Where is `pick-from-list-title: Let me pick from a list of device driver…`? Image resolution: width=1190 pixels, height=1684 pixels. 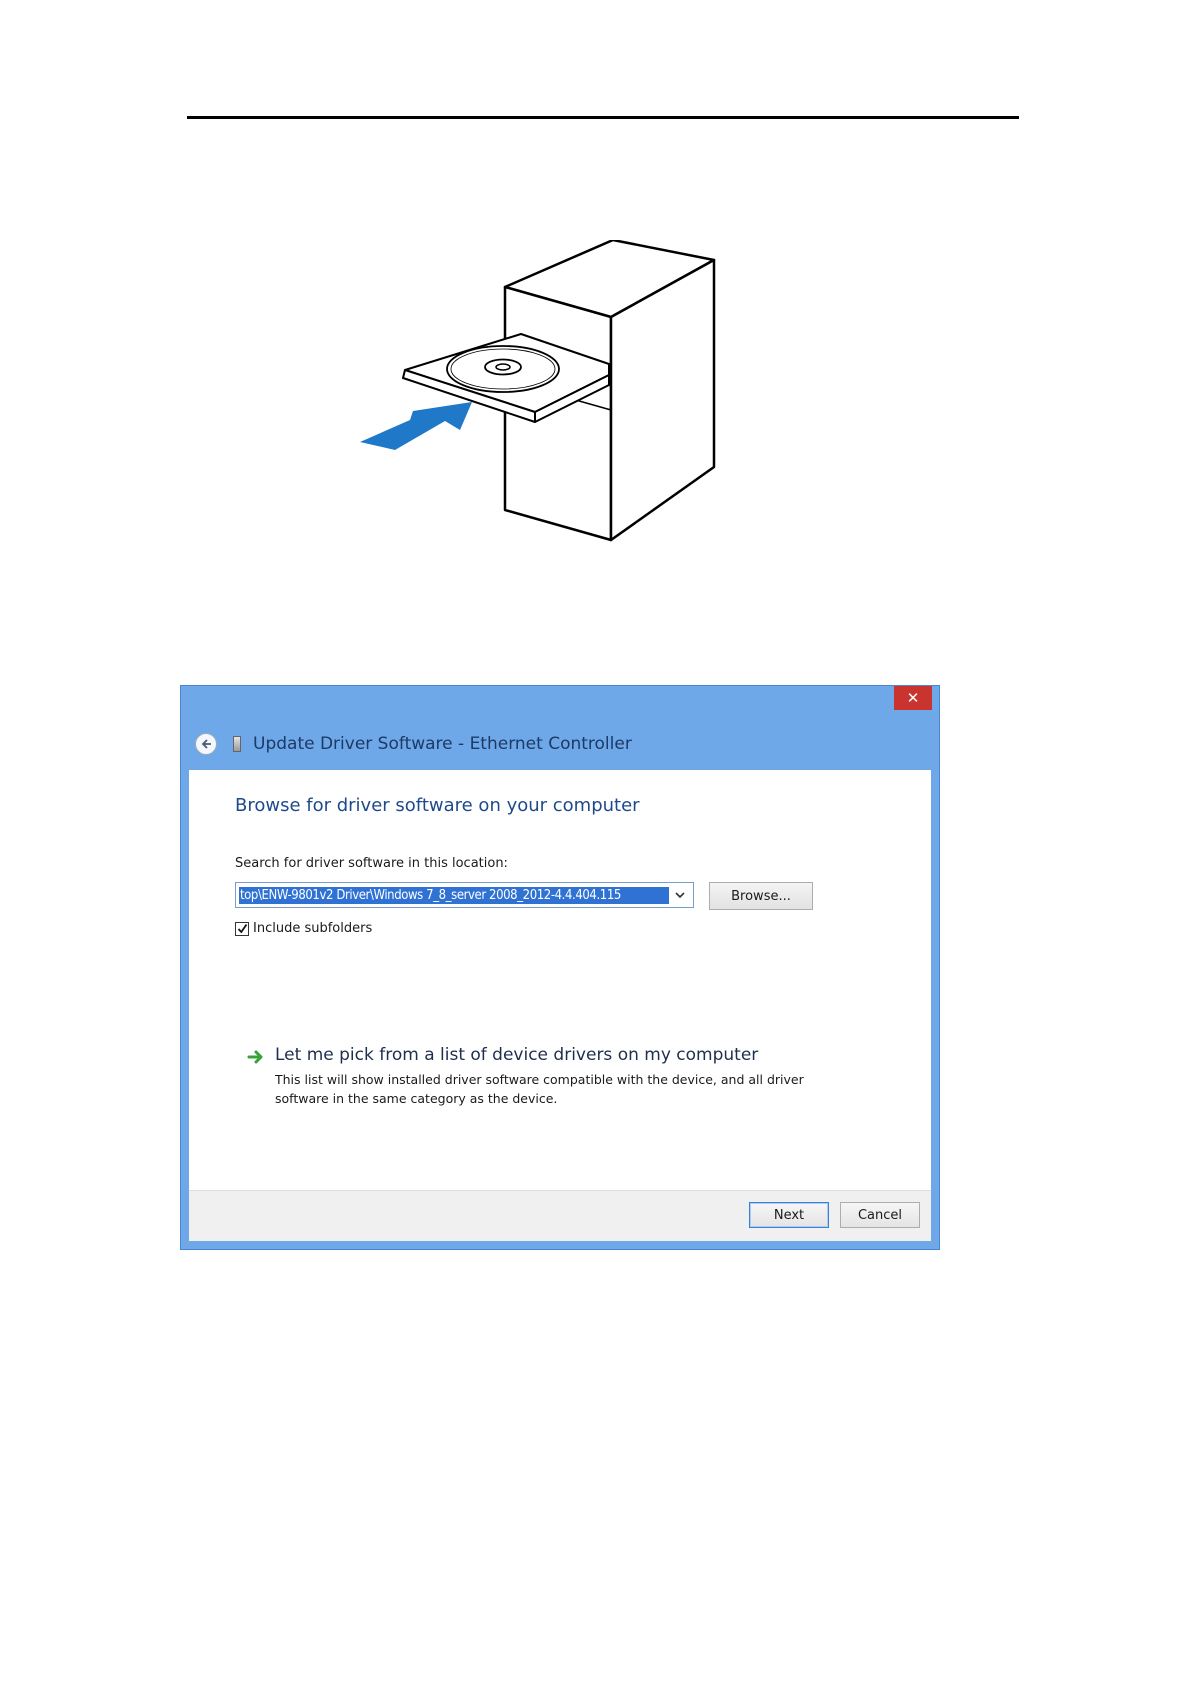
pick-from-list-title: Let me pick from a list of device driver… is located at coordinates (516, 1055).